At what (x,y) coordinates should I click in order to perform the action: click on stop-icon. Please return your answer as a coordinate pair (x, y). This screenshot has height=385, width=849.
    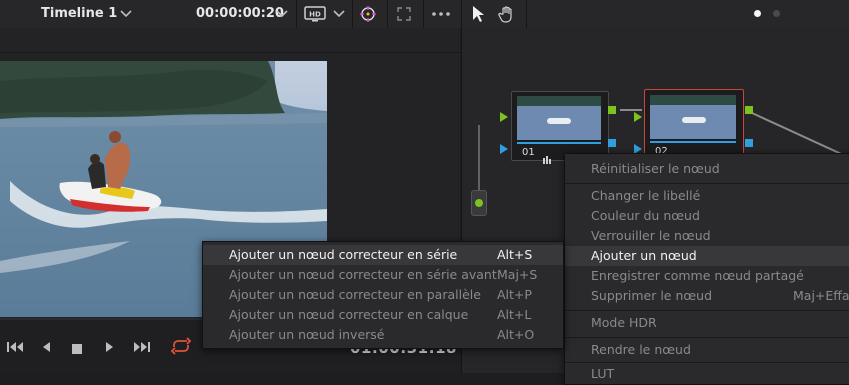
    Looking at the image, I should click on (77, 349).